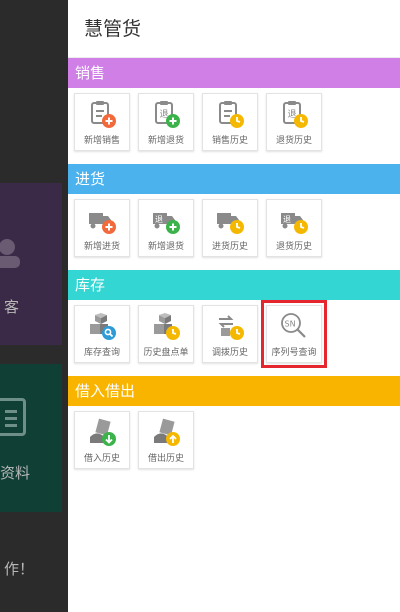 This screenshot has height=612, width=400. What do you see at coordinates (294, 353) in the screenshot?
I see `serial-number-query-label: 序列号查询` at bounding box center [294, 353].